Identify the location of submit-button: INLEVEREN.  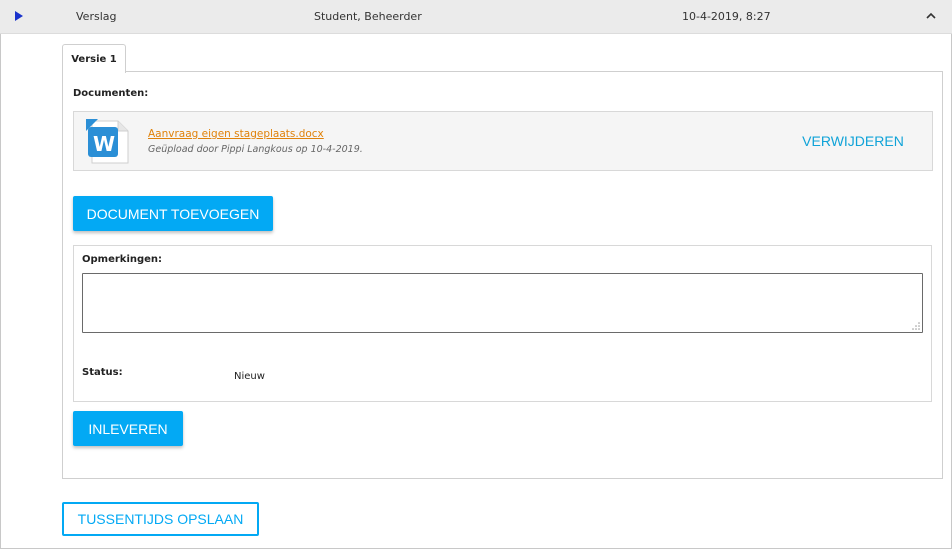
(128, 428).